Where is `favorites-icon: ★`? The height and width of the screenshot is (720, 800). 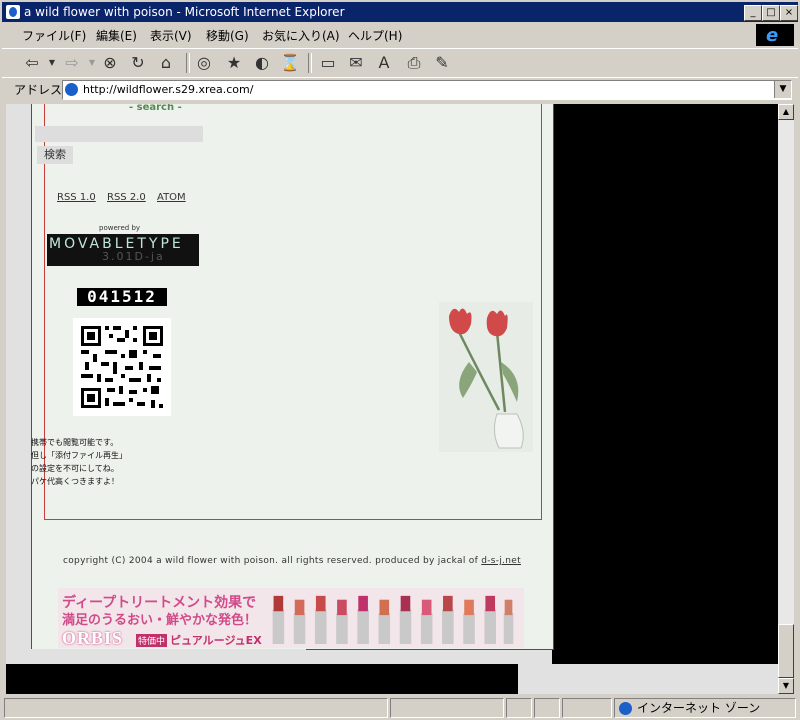
favorites-icon: ★ is located at coordinates (234, 63).